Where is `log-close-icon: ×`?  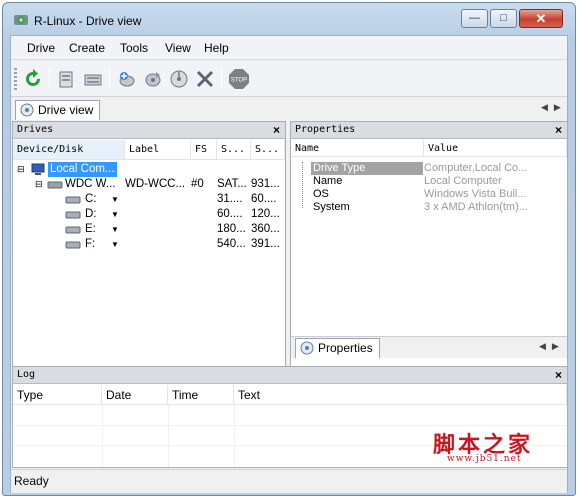 log-close-icon: × is located at coordinates (558, 375).